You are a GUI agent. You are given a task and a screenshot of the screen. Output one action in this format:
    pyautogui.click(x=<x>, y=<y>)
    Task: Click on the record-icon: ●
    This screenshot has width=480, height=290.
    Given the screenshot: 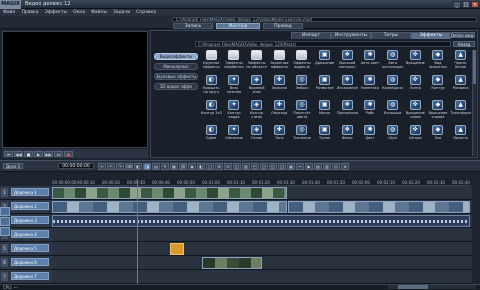 What is the action you would take?
    pyautogui.click(x=68, y=153)
    